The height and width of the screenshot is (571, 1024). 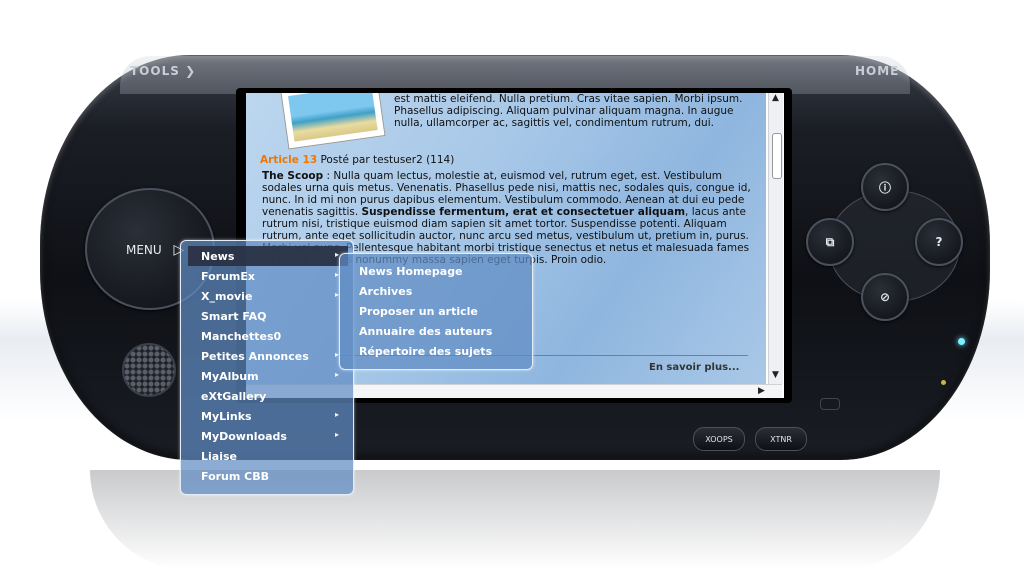 I want to click on menu-item-news: News ▸, so click(x=273, y=256).